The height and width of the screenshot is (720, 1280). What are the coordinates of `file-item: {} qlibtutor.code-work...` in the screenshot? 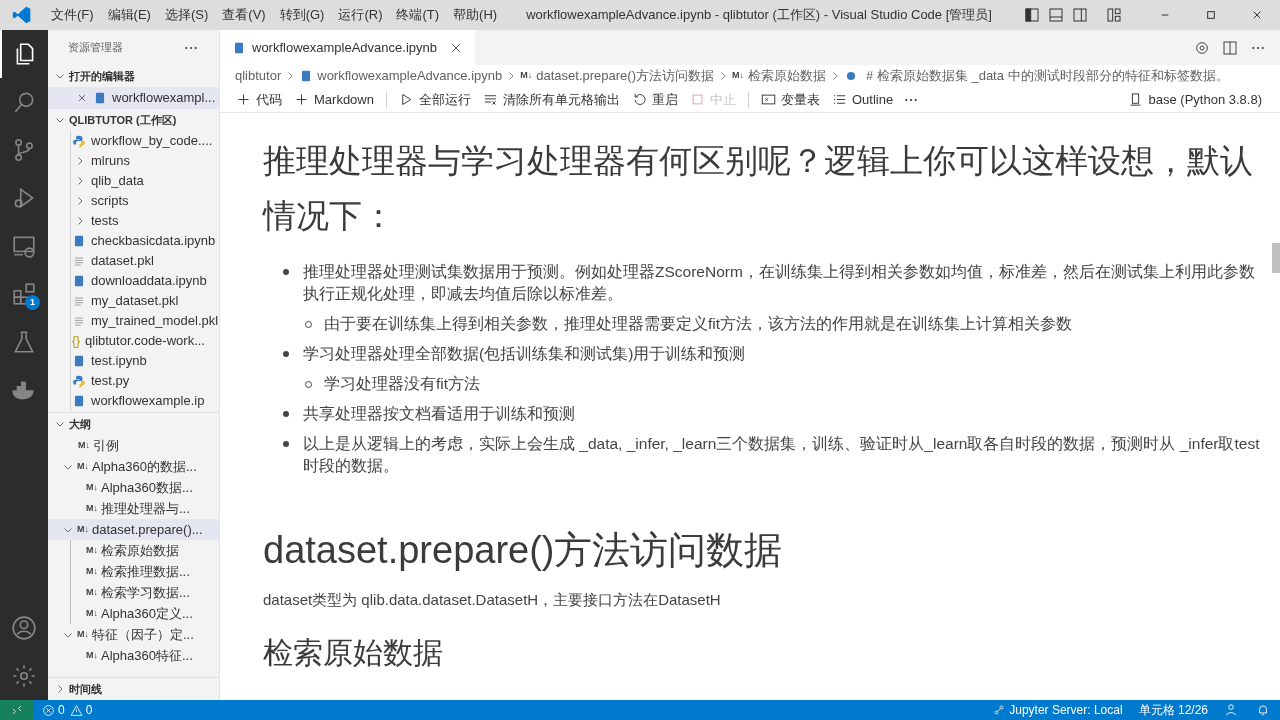 It's located at (133, 341).